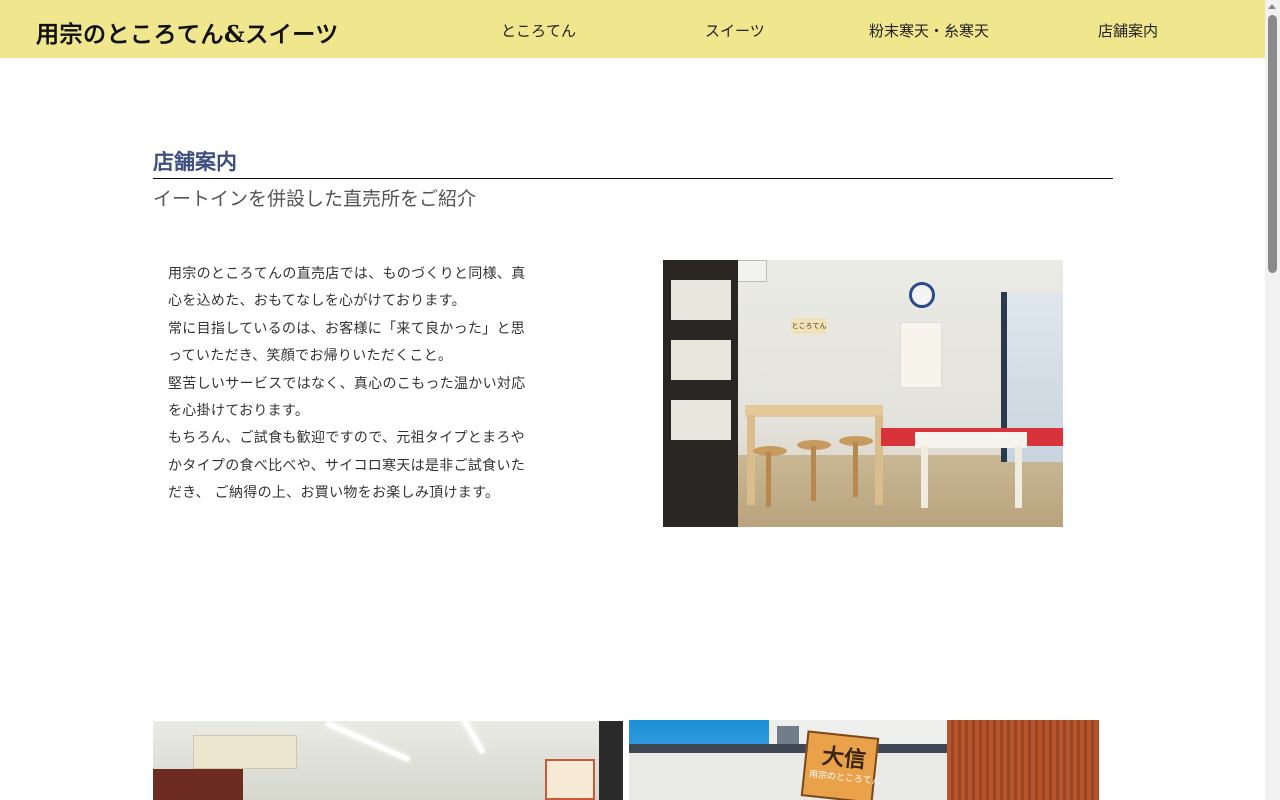 The width and height of the screenshot is (1280, 800). What do you see at coordinates (198, 784) in the screenshot?
I see `wall-shelf` at bounding box center [198, 784].